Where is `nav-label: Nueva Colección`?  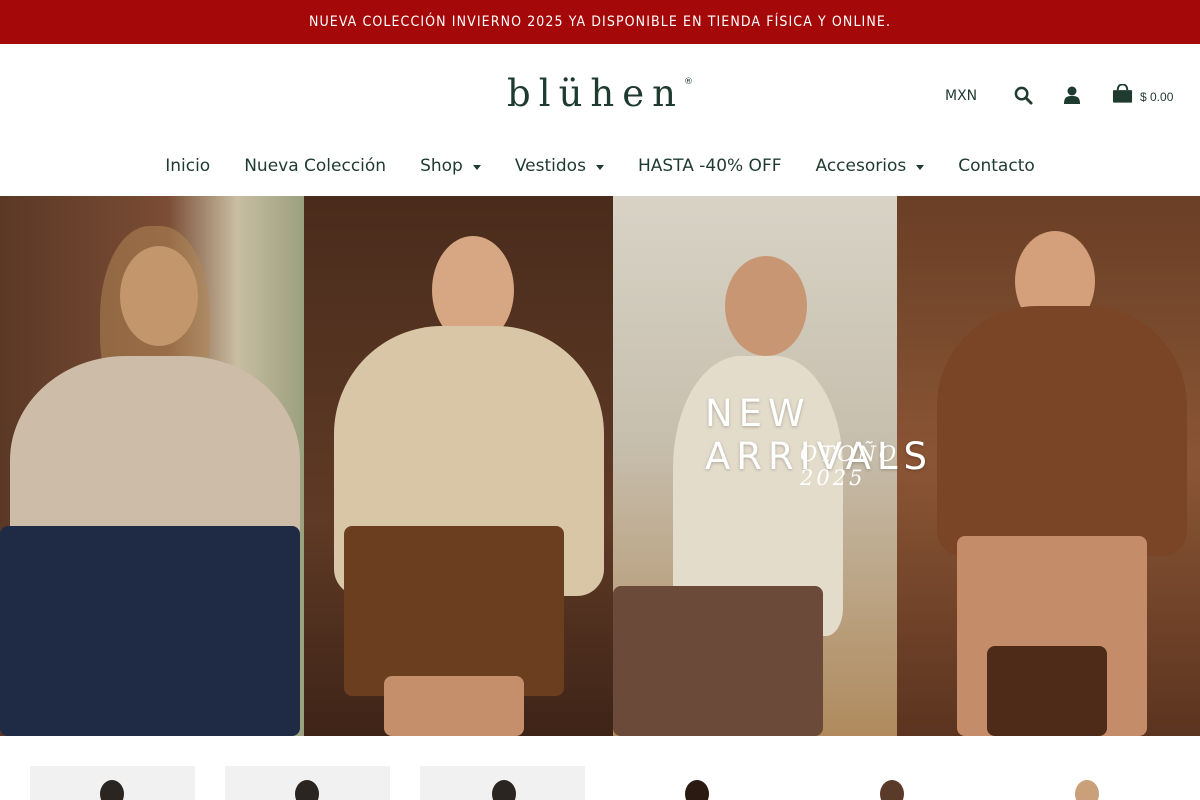
nav-label: Nueva Colección is located at coordinates (315, 166).